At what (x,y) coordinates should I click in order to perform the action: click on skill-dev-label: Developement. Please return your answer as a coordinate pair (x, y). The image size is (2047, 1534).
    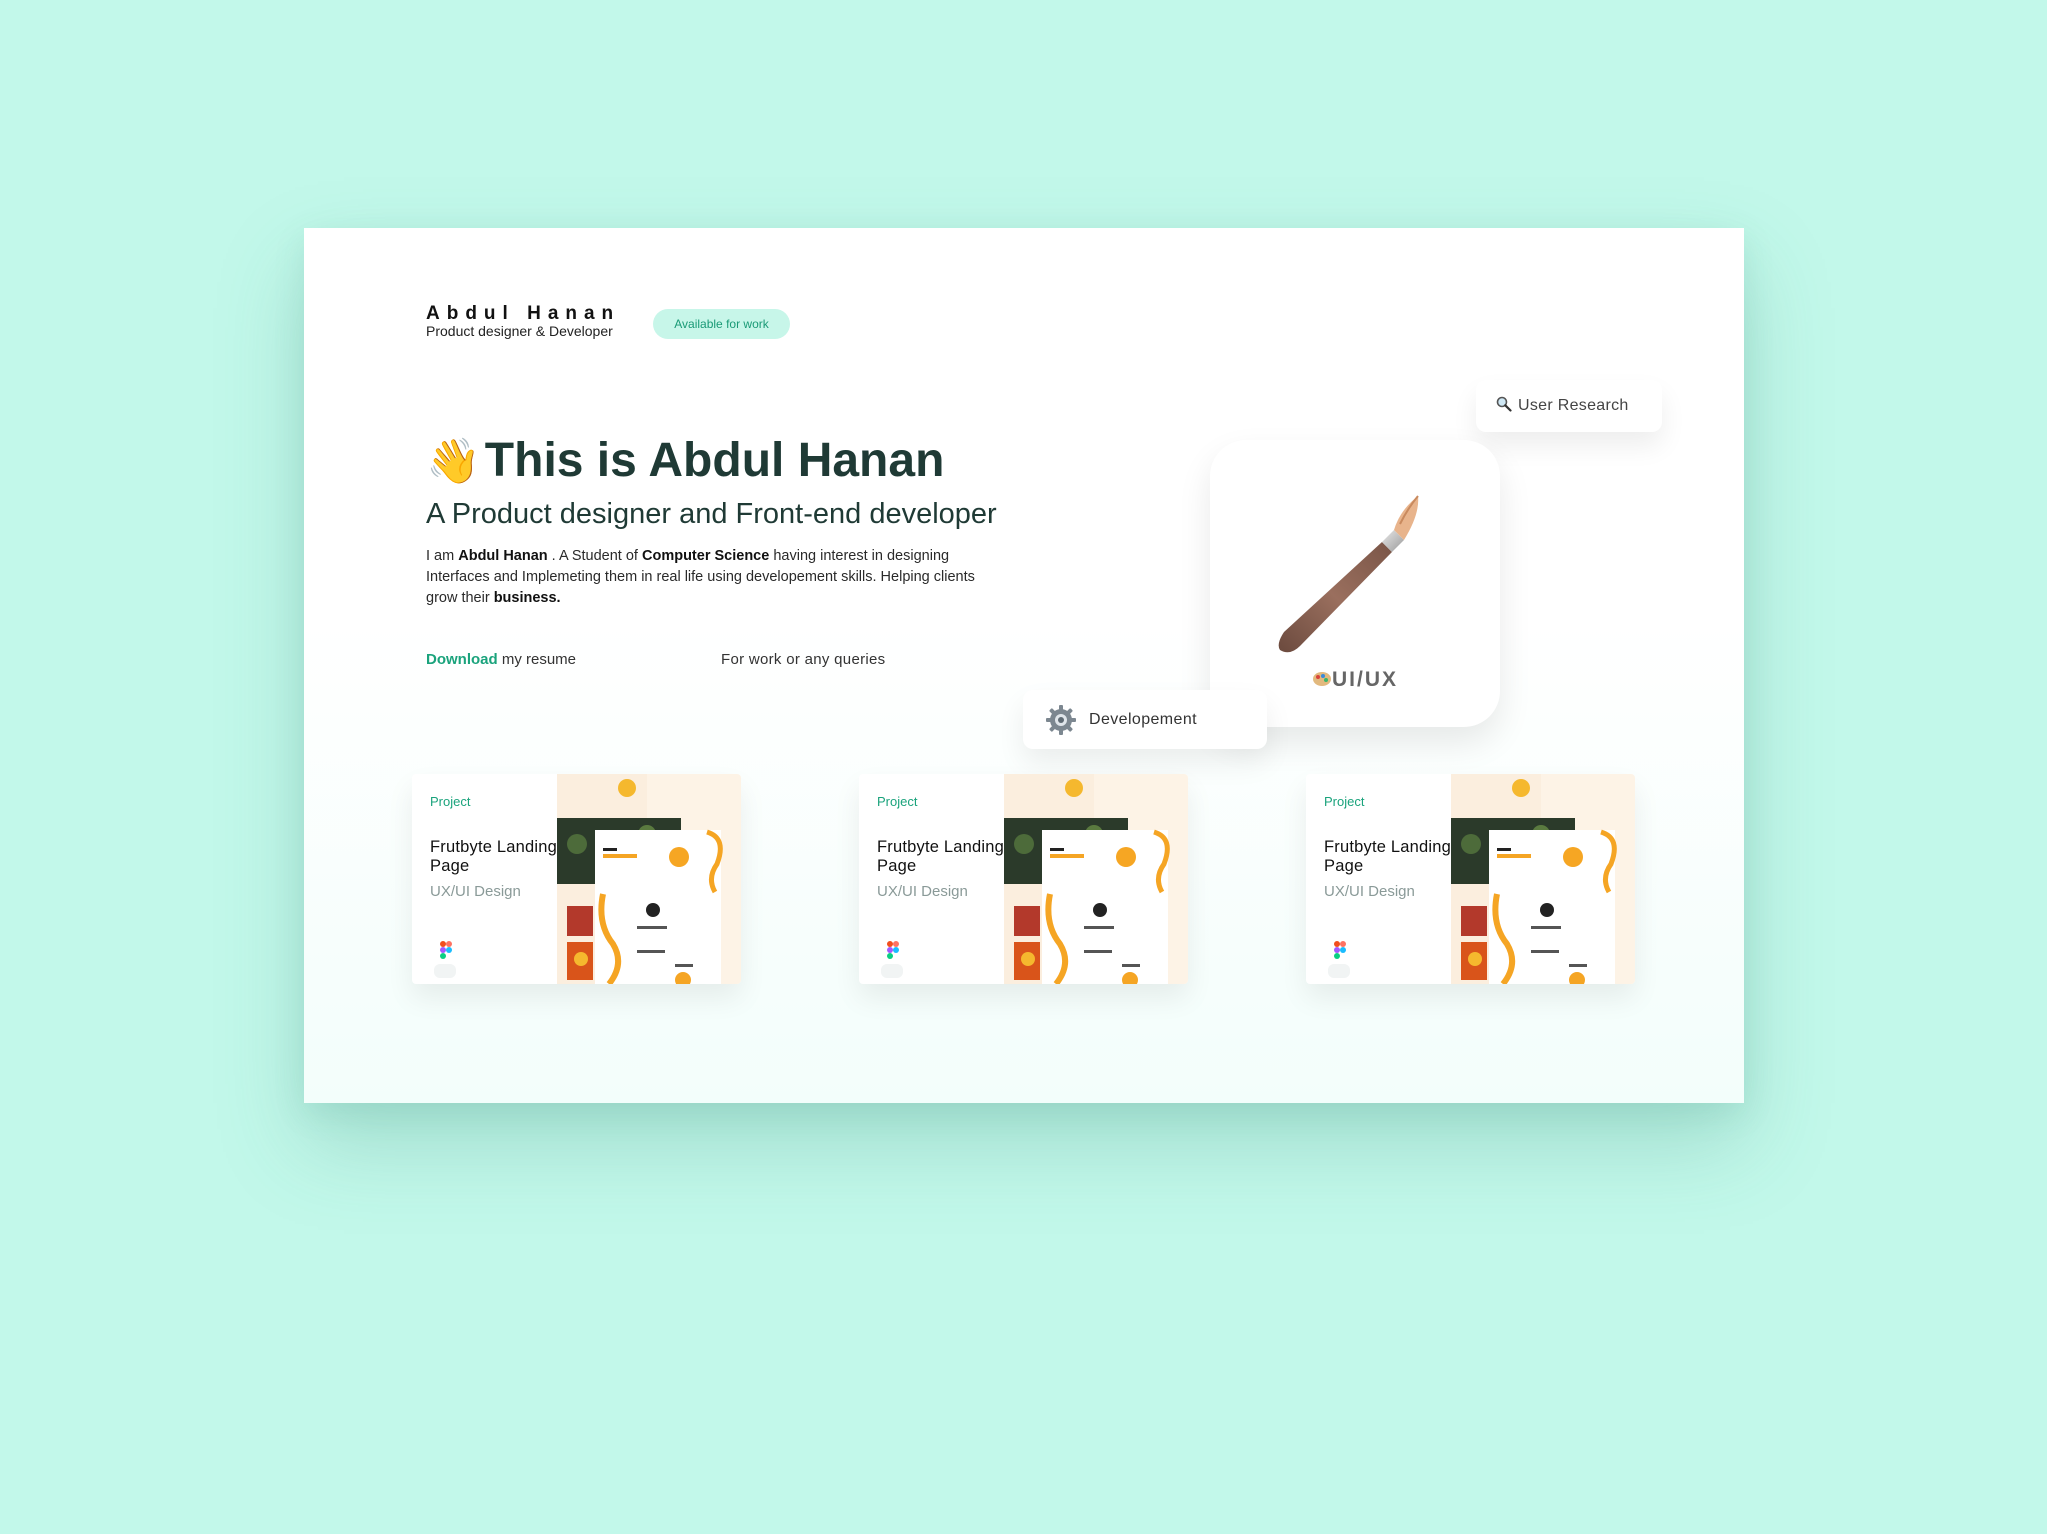
    Looking at the image, I should click on (1143, 719).